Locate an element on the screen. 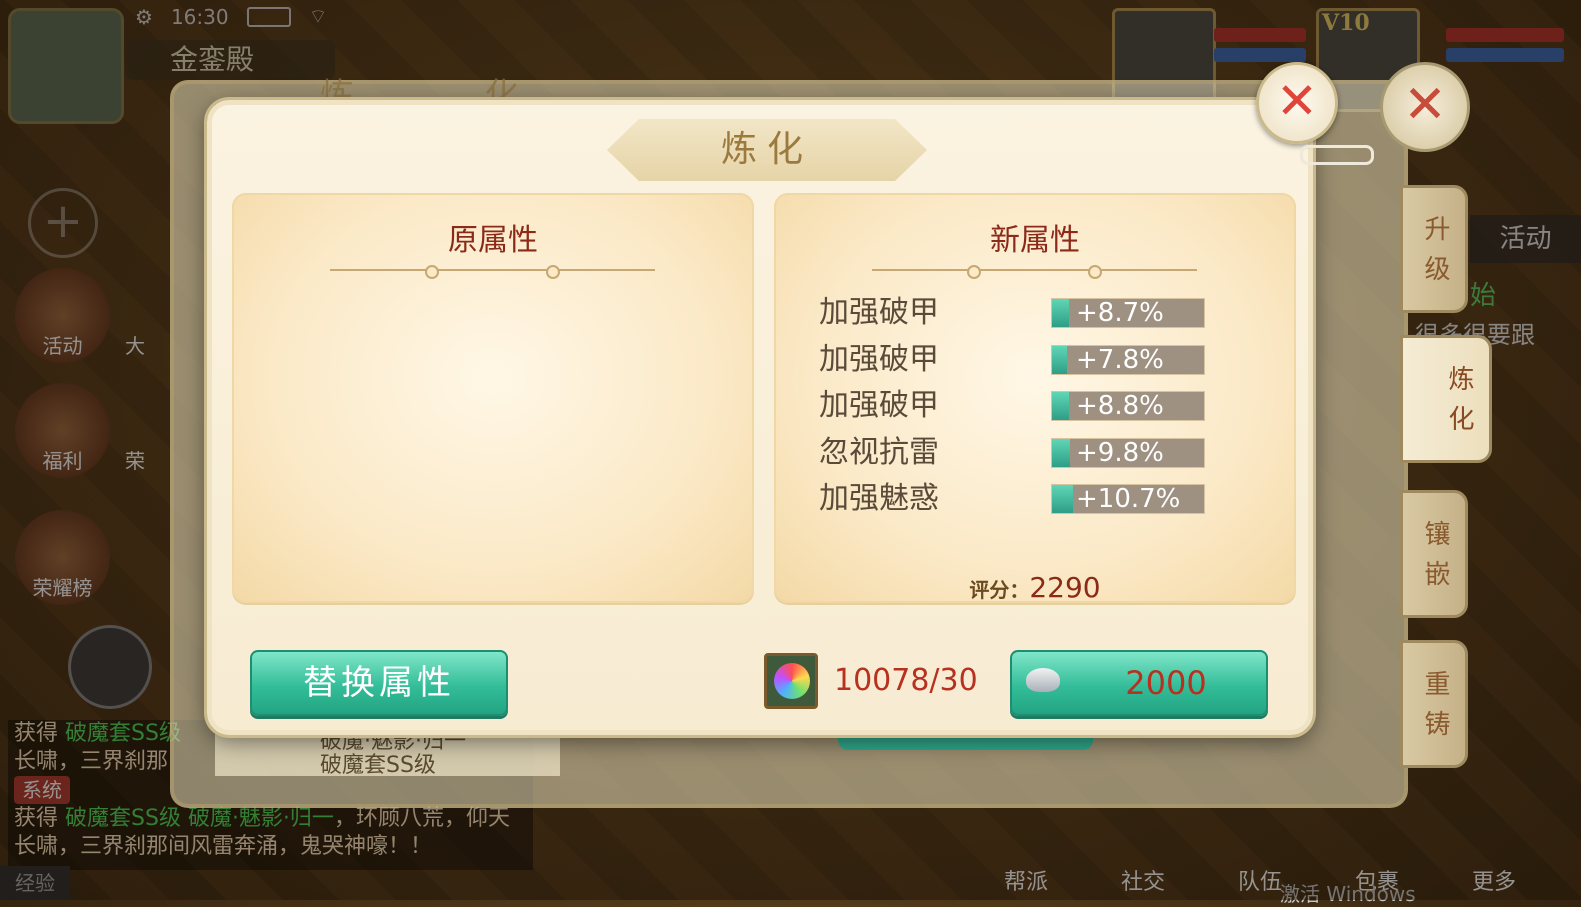 The height and width of the screenshot is (907, 1581). attribute-value: +10.7% is located at coordinates (1128, 499).